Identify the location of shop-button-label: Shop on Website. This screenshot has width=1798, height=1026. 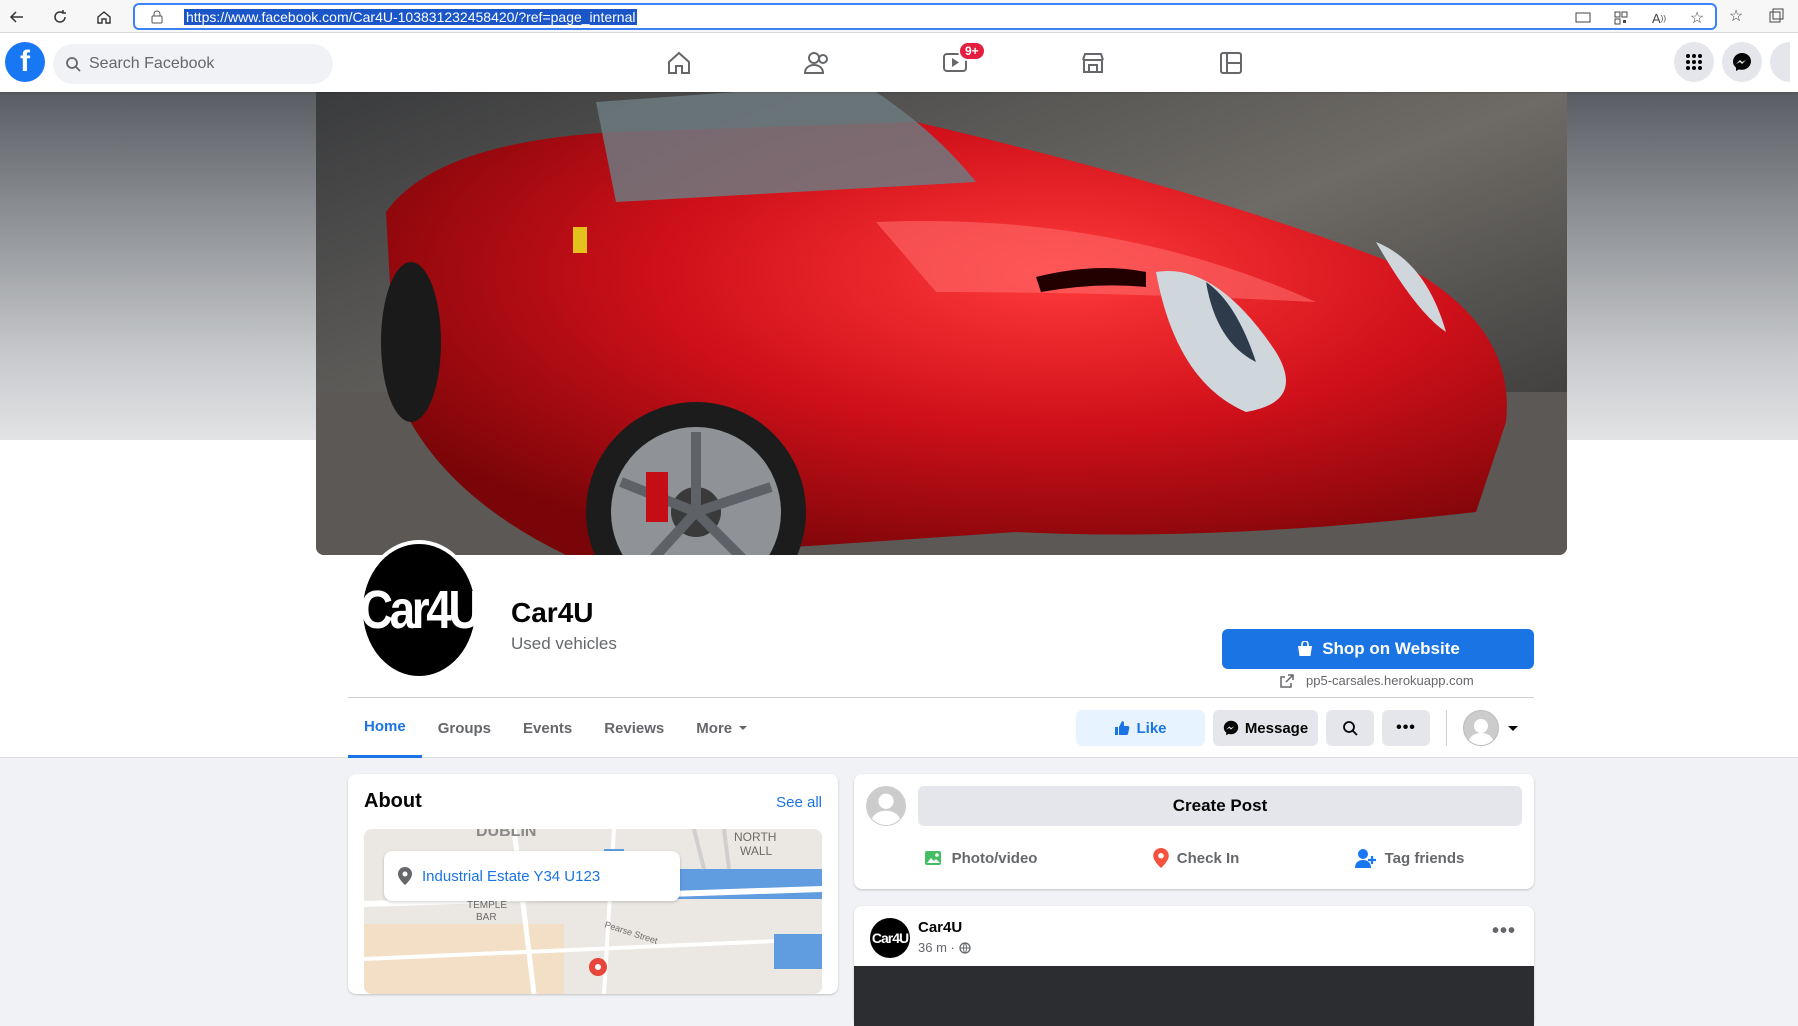
(1391, 648).